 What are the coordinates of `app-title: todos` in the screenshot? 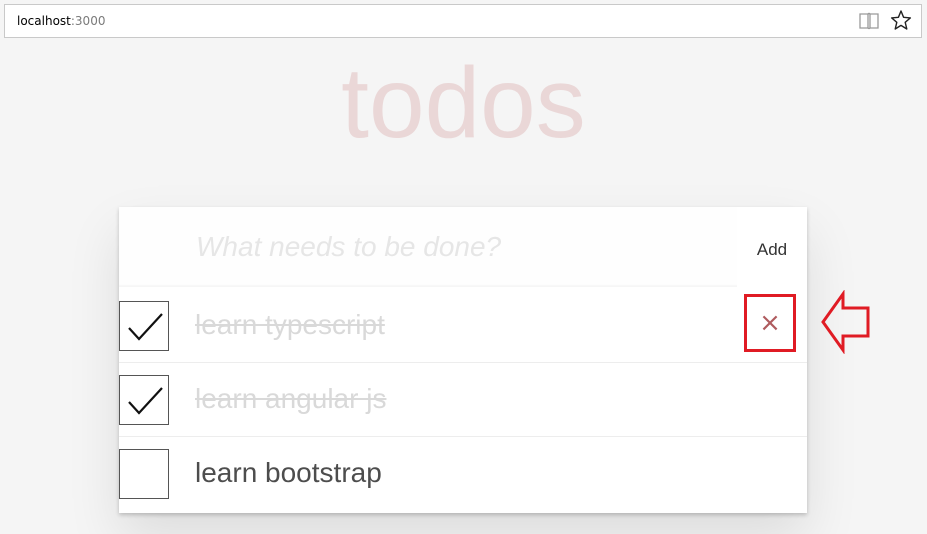 It's located at (463, 103).